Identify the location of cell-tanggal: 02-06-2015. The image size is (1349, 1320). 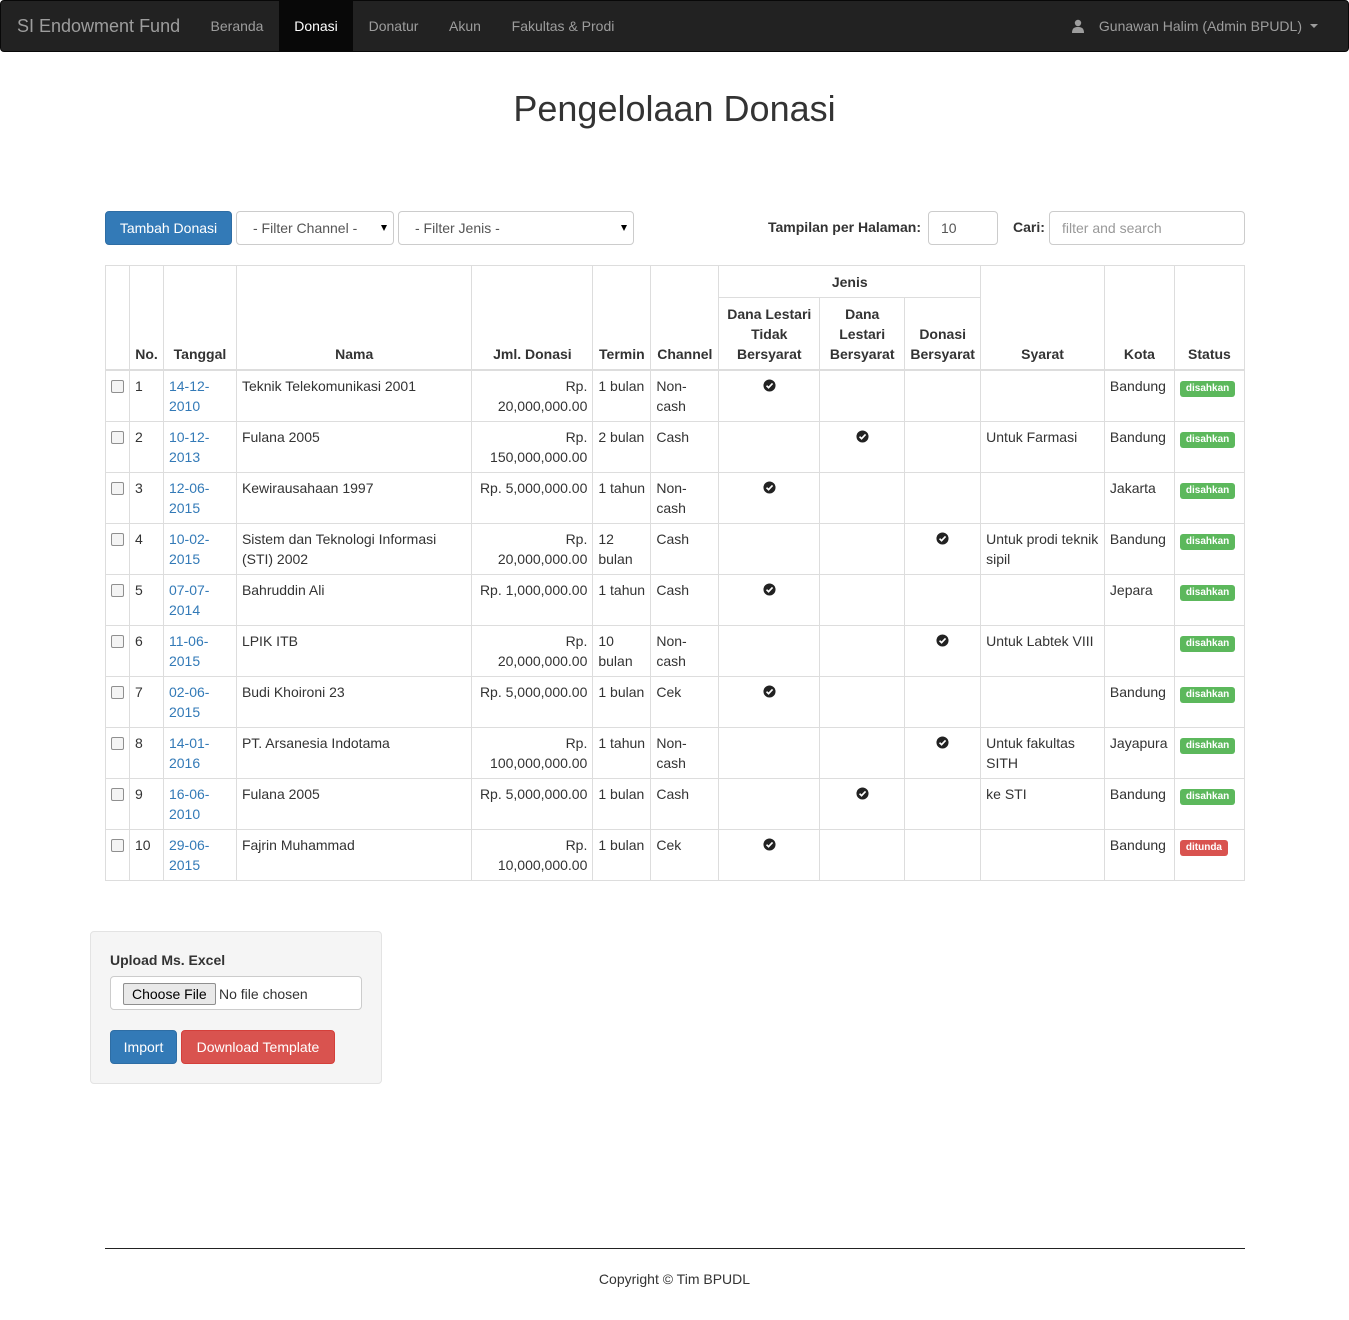
(199, 701).